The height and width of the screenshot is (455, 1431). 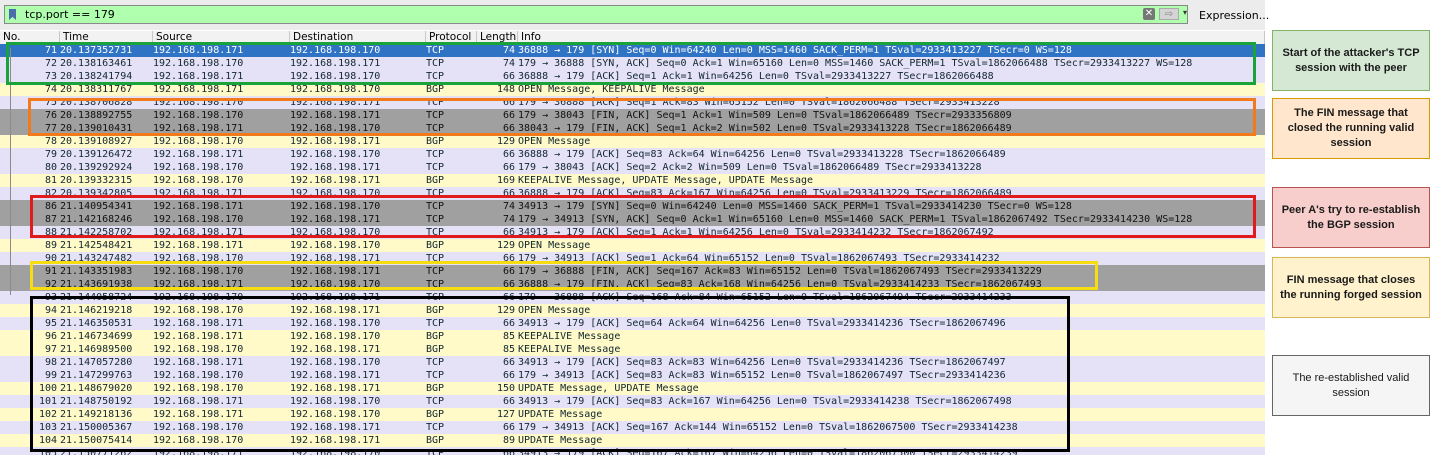 What do you see at coordinates (96, 245) in the screenshot?
I see `packet-time: 21.142548421` at bounding box center [96, 245].